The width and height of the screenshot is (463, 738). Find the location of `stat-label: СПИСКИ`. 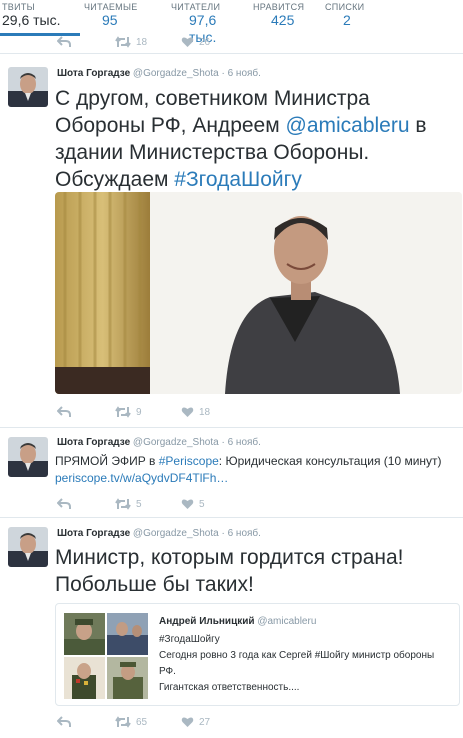

stat-label: СПИСКИ is located at coordinates (345, 7).